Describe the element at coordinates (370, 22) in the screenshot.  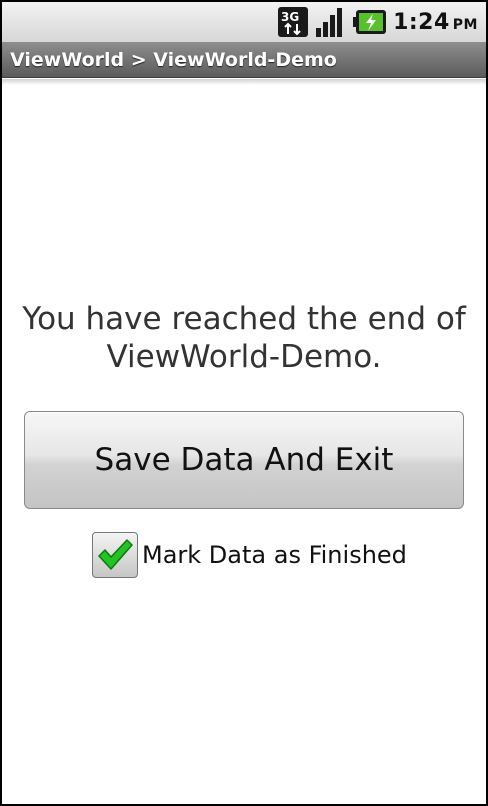
I see `battery-charging-icon` at that location.